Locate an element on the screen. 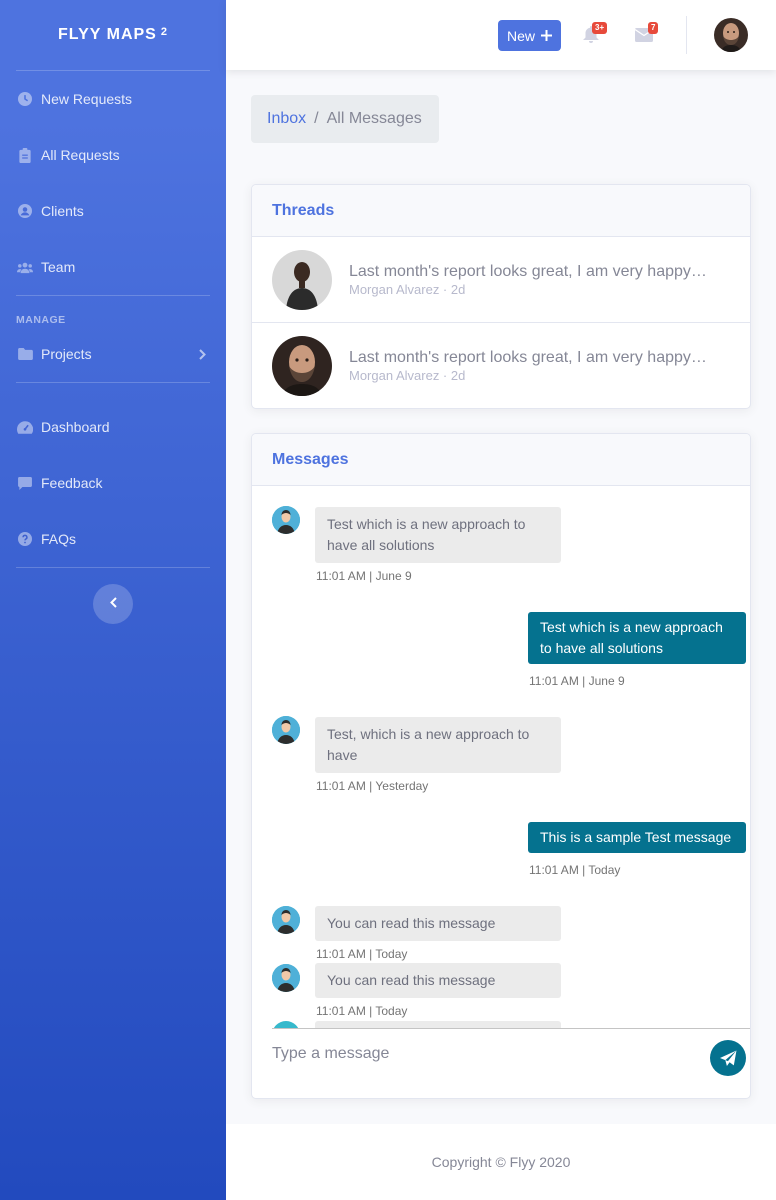  messages-title: Messages is located at coordinates (501, 460).